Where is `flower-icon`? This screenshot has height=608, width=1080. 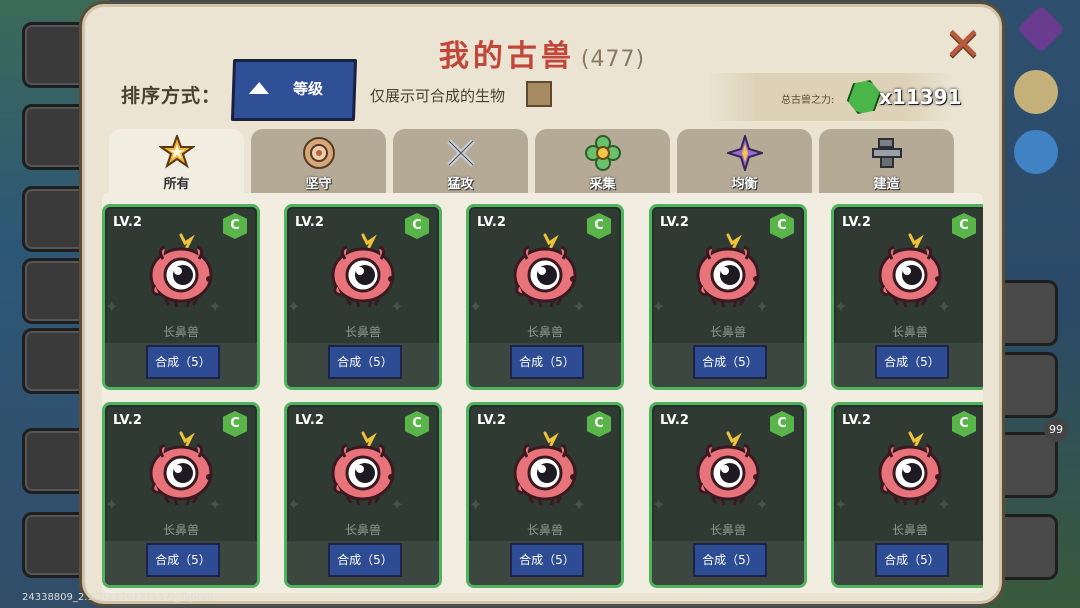 flower-icon is located at coordinates (602, 153).